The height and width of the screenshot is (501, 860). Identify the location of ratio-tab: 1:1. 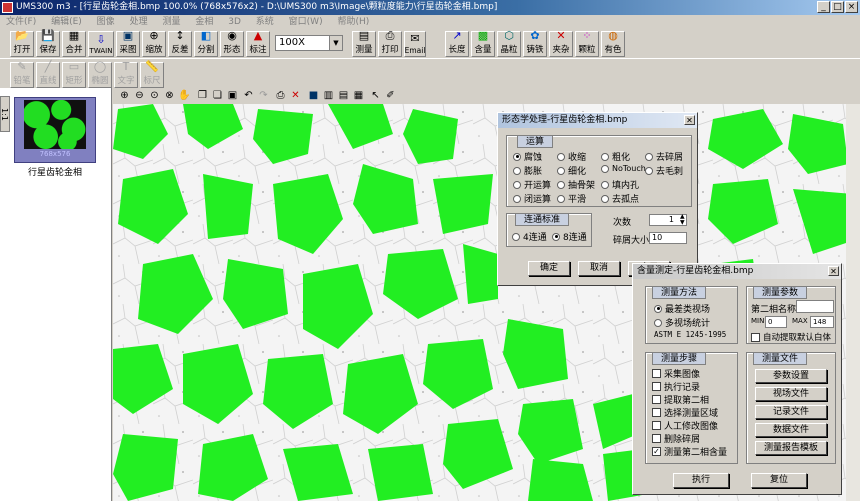
(5, 114).